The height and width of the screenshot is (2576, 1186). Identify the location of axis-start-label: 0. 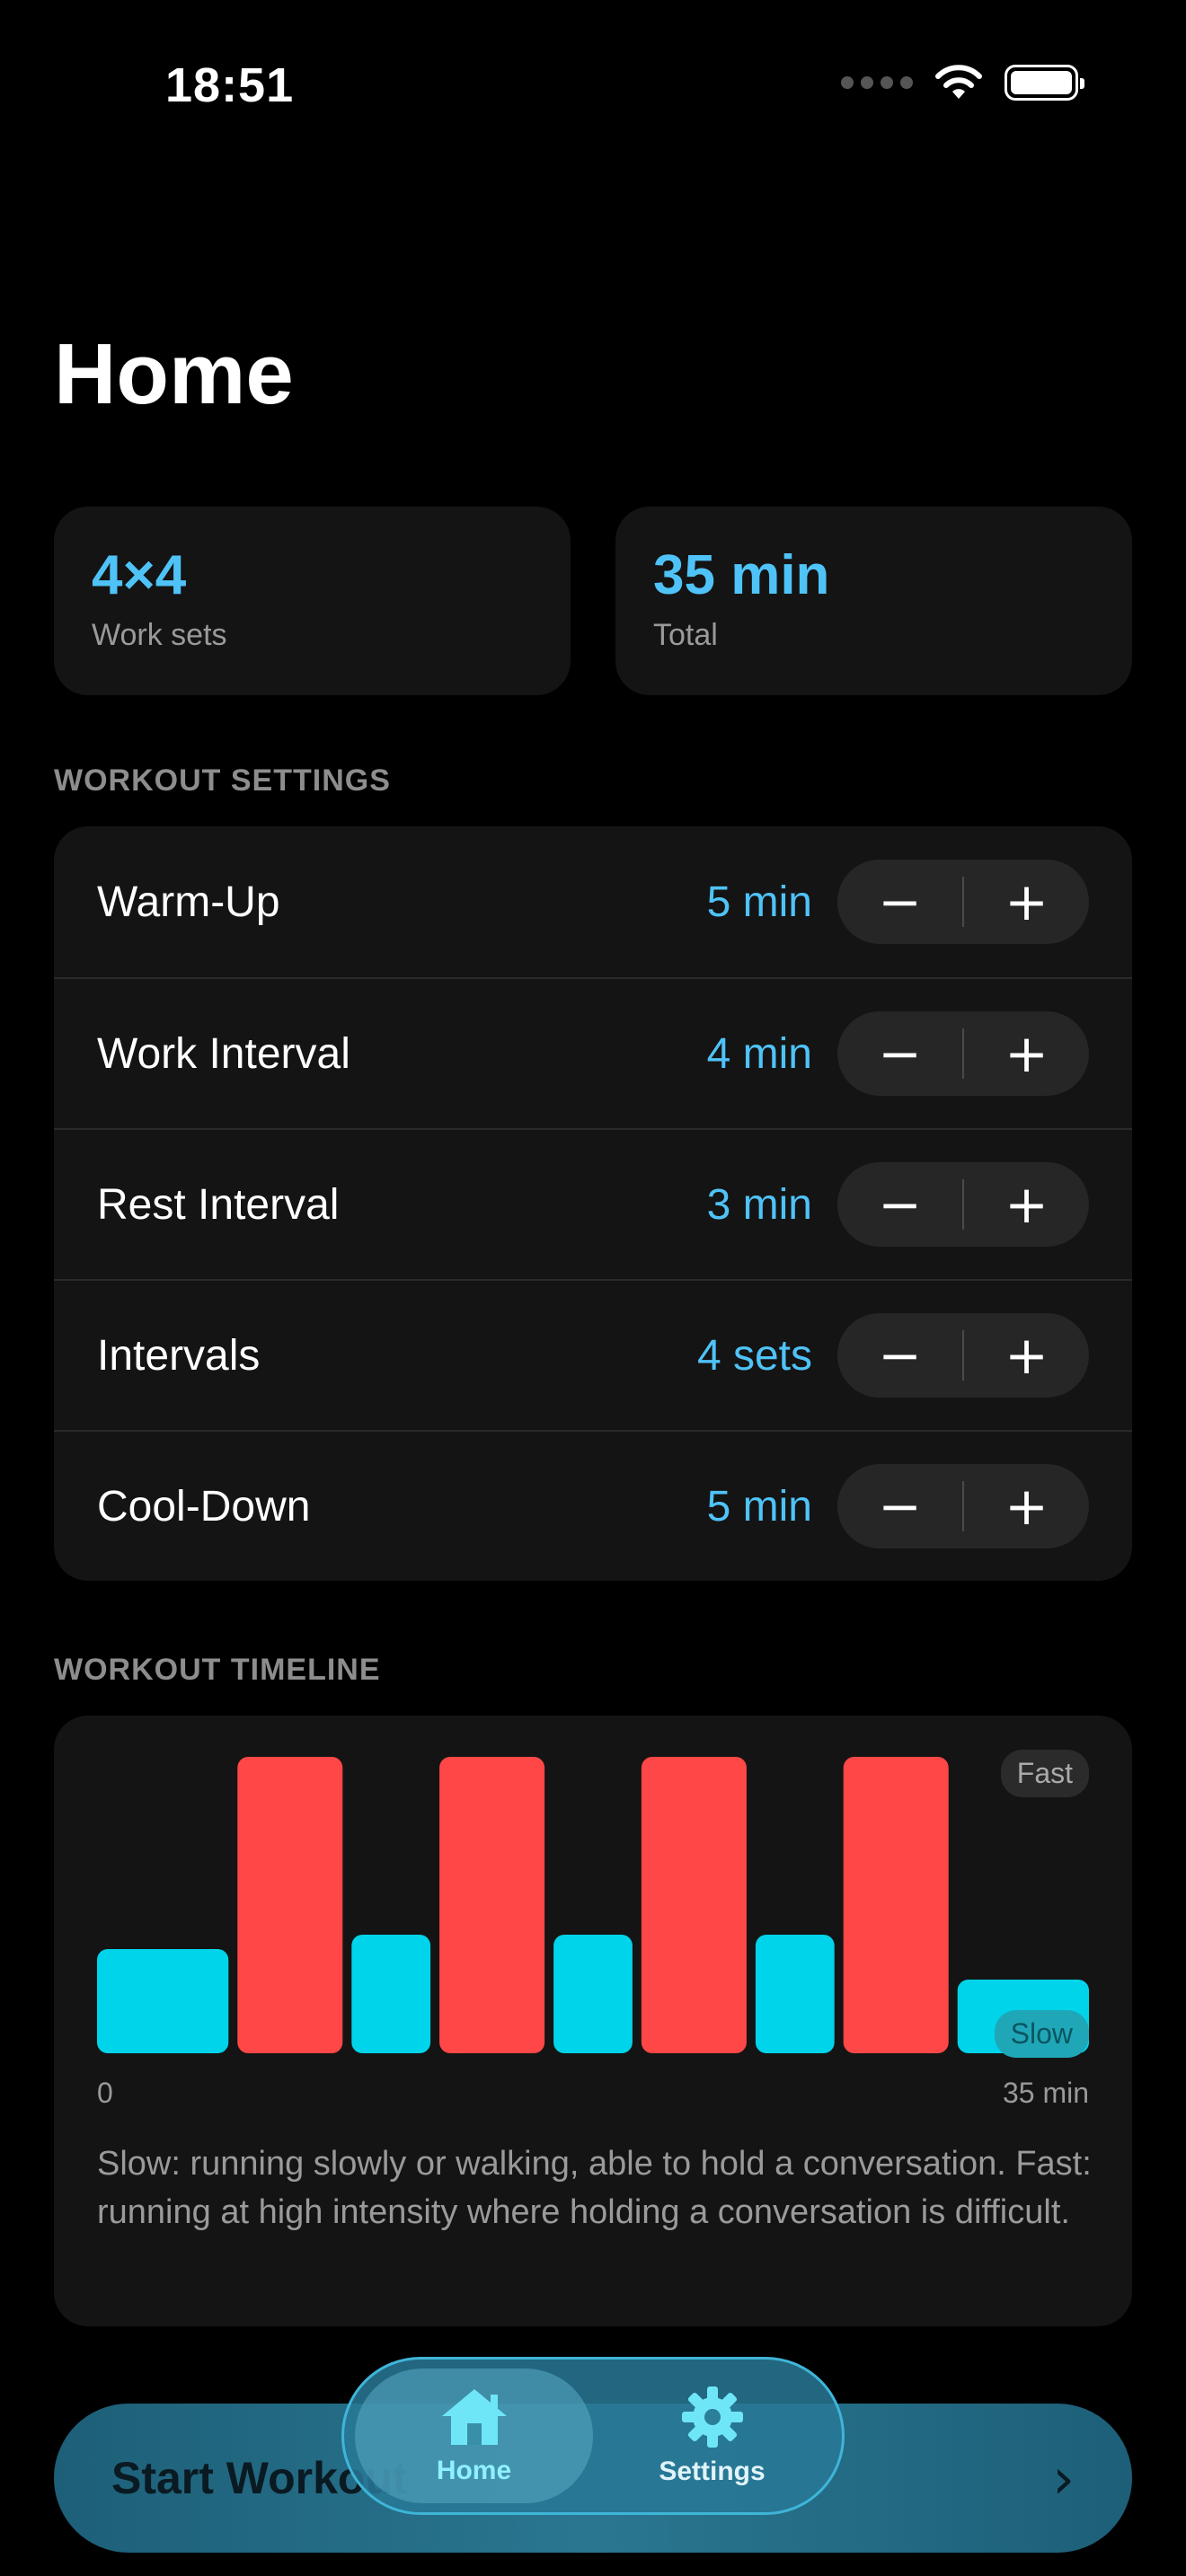
(105, 2093).